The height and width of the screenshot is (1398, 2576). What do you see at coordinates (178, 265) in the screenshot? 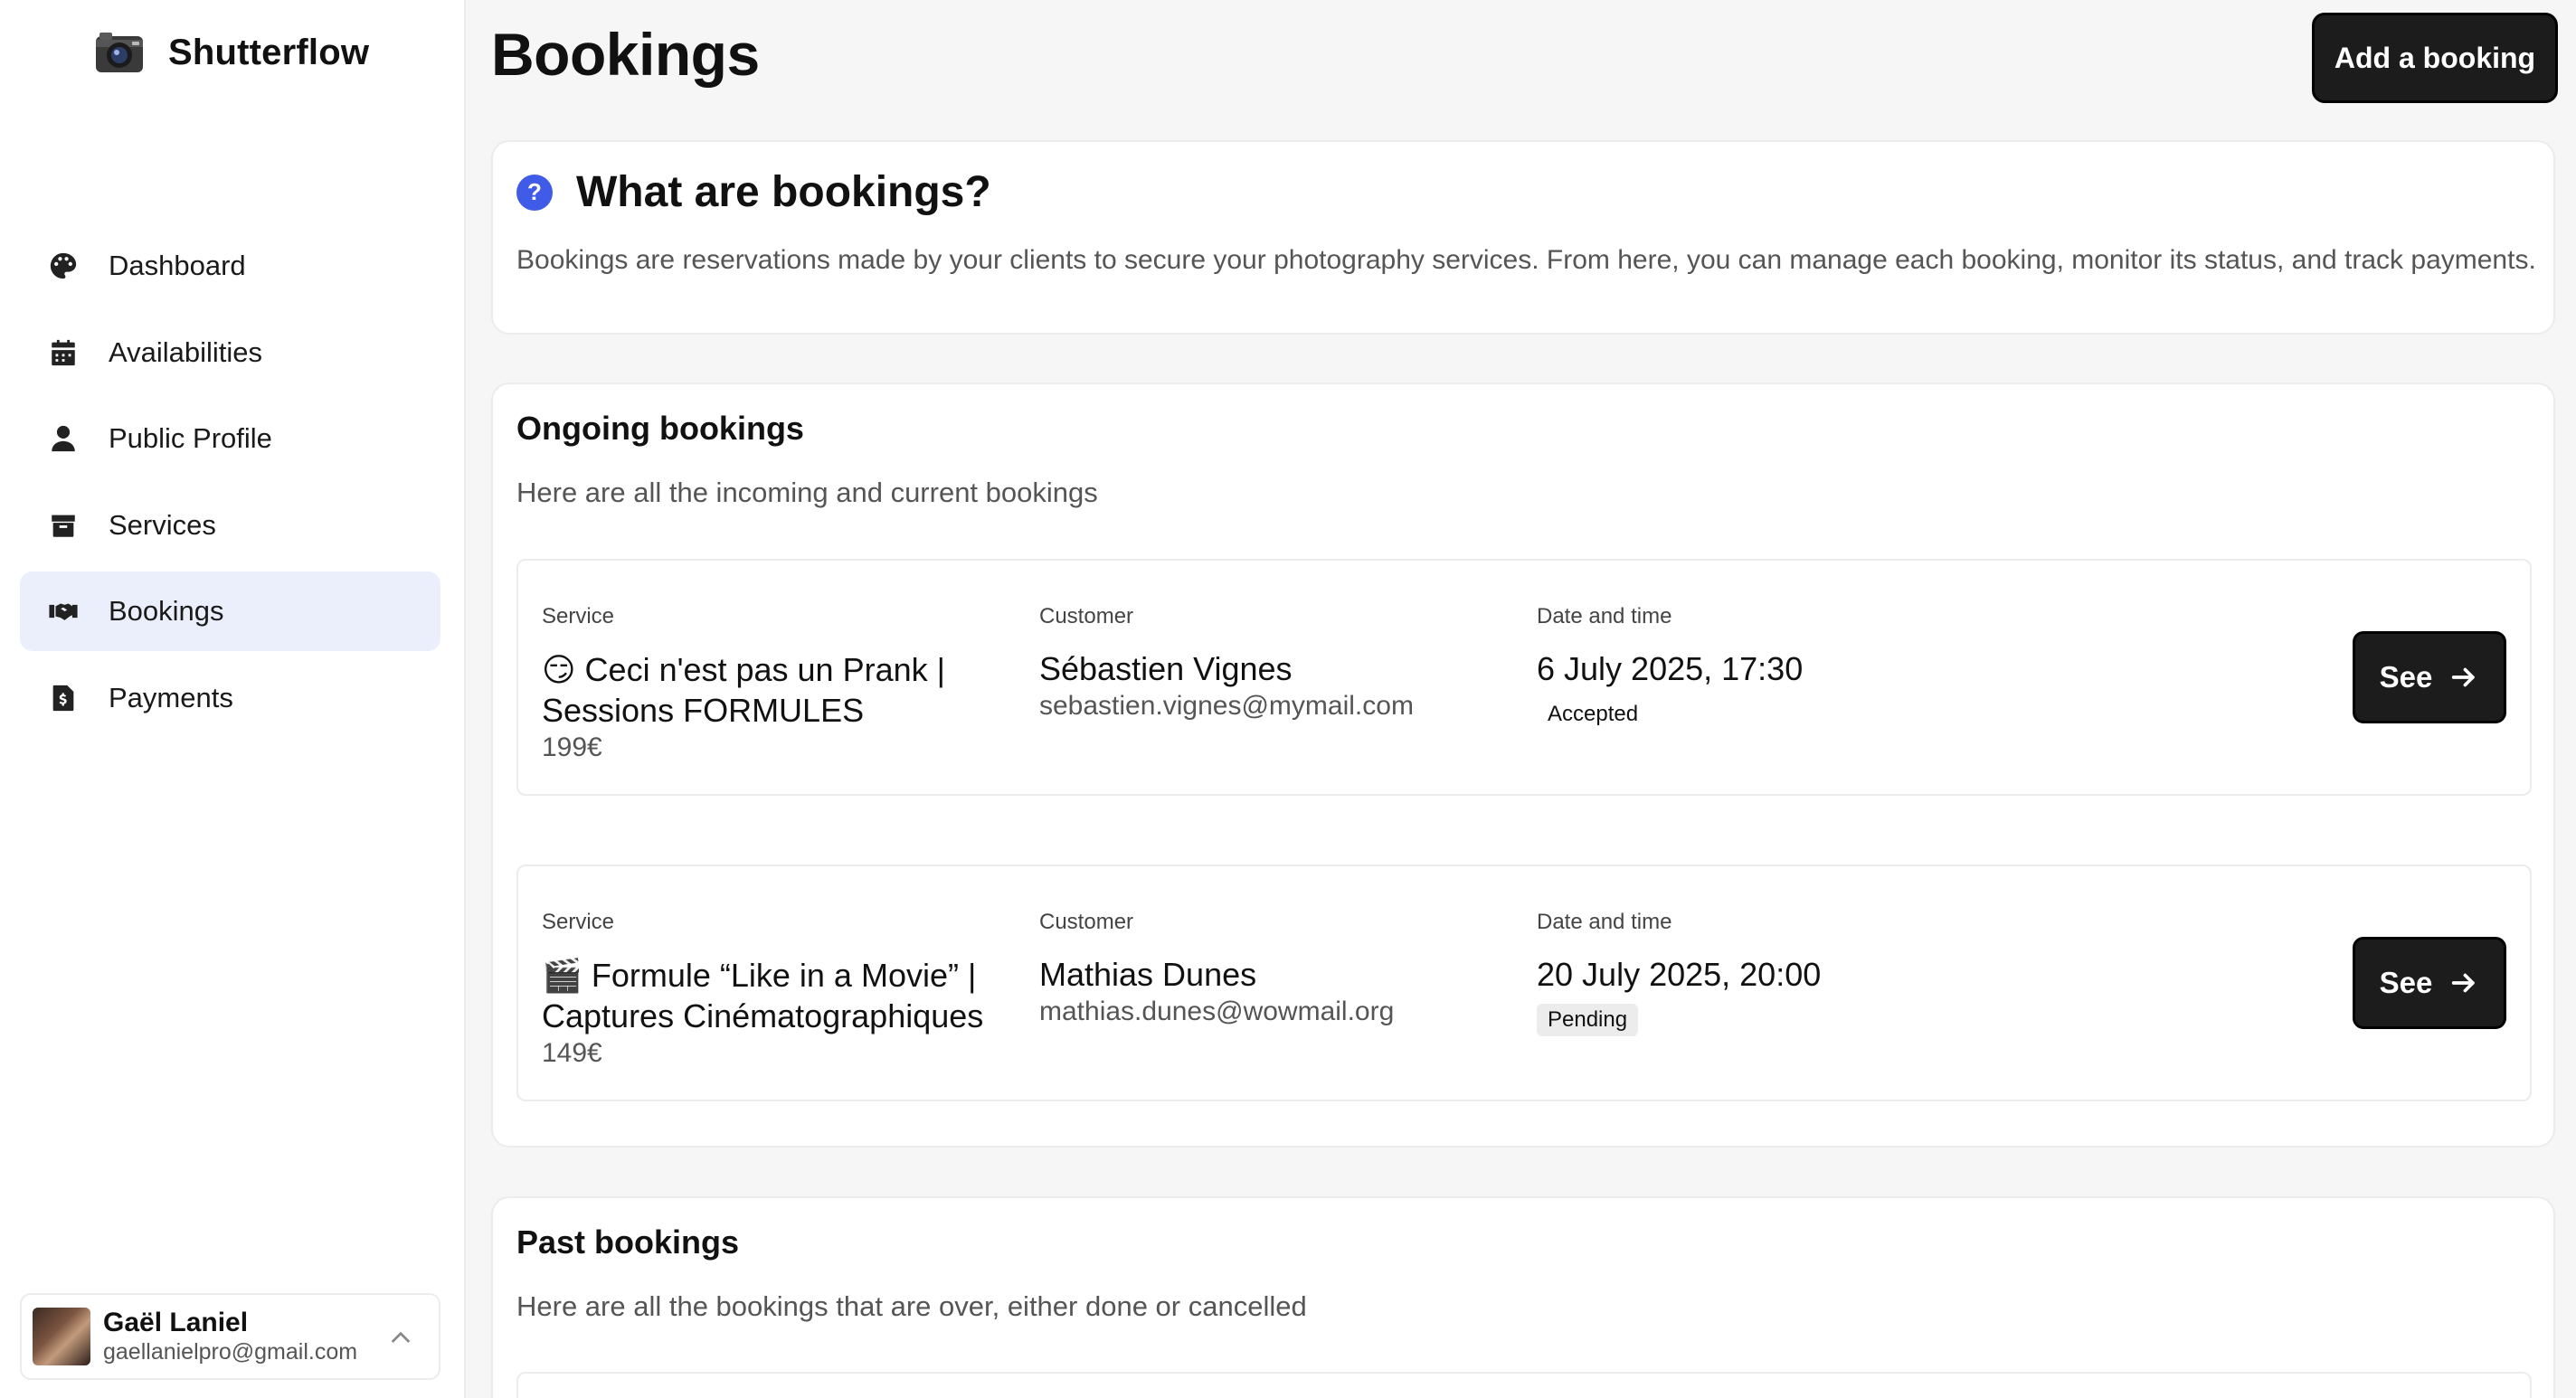
I see `sidebar-item-label: Dashboard` at bounding box center [178, 265].